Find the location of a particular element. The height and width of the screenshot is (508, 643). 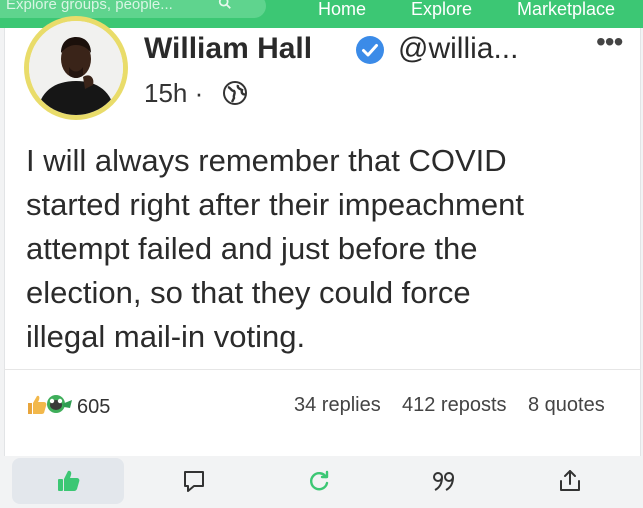

nav-marketplace: Marketplace is located at coordinates (566, 9).